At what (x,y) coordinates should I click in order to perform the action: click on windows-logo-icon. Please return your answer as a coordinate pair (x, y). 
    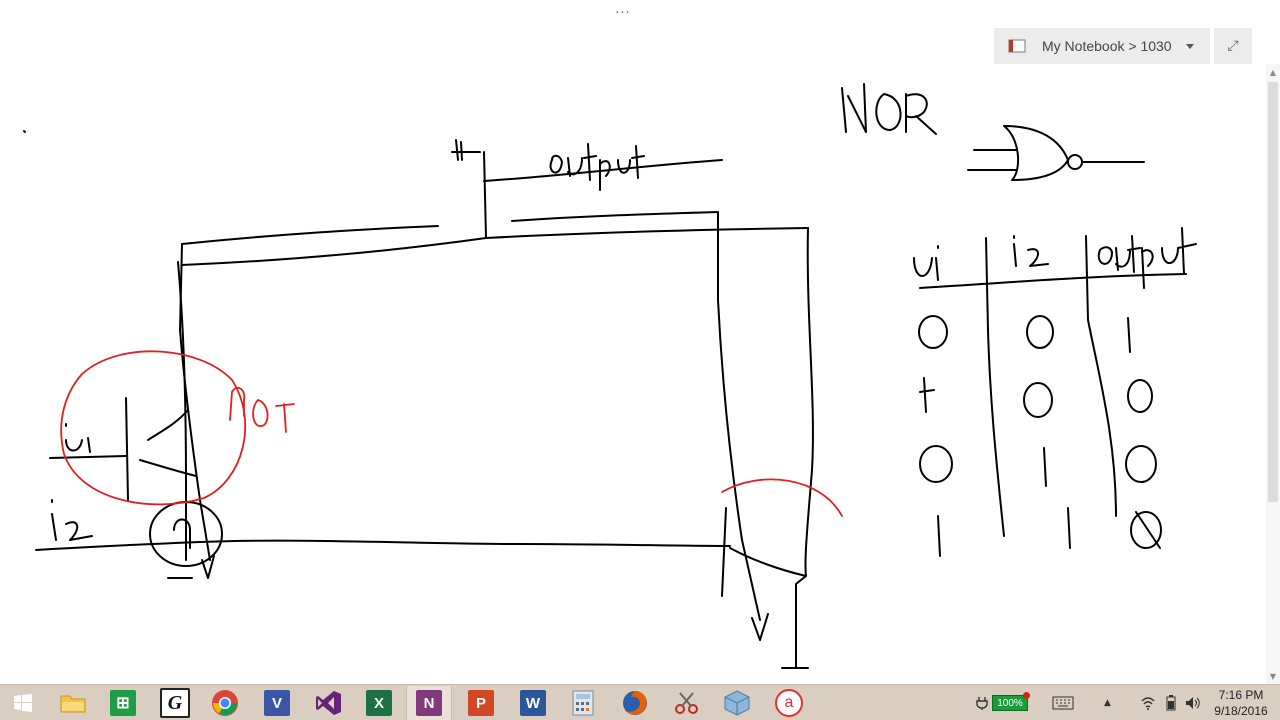
    Looking at the image, I should click on (23, 703).